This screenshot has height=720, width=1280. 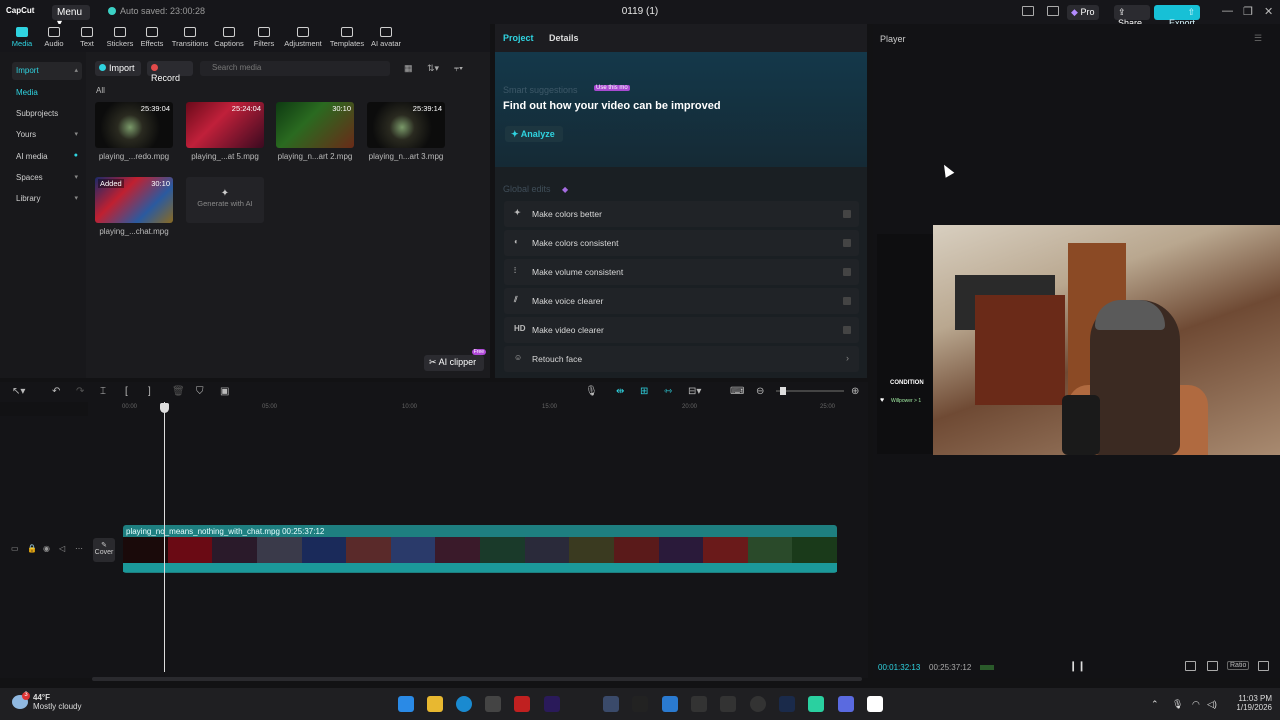 What do you see at coordinates (200, 391) in the screenshot?
I see `shield-icon: ⛉` at bounding box center [200, 391].